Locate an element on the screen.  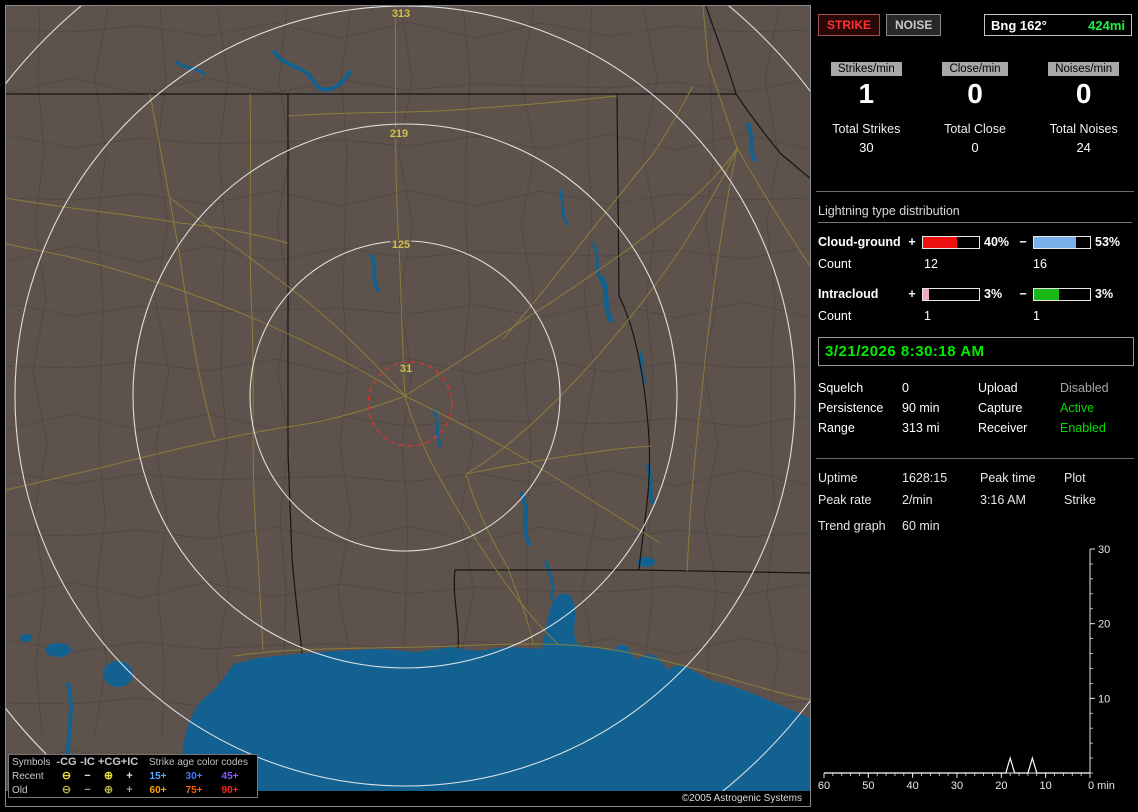
ic-minus-bar is located at coordinates (1062, 294).